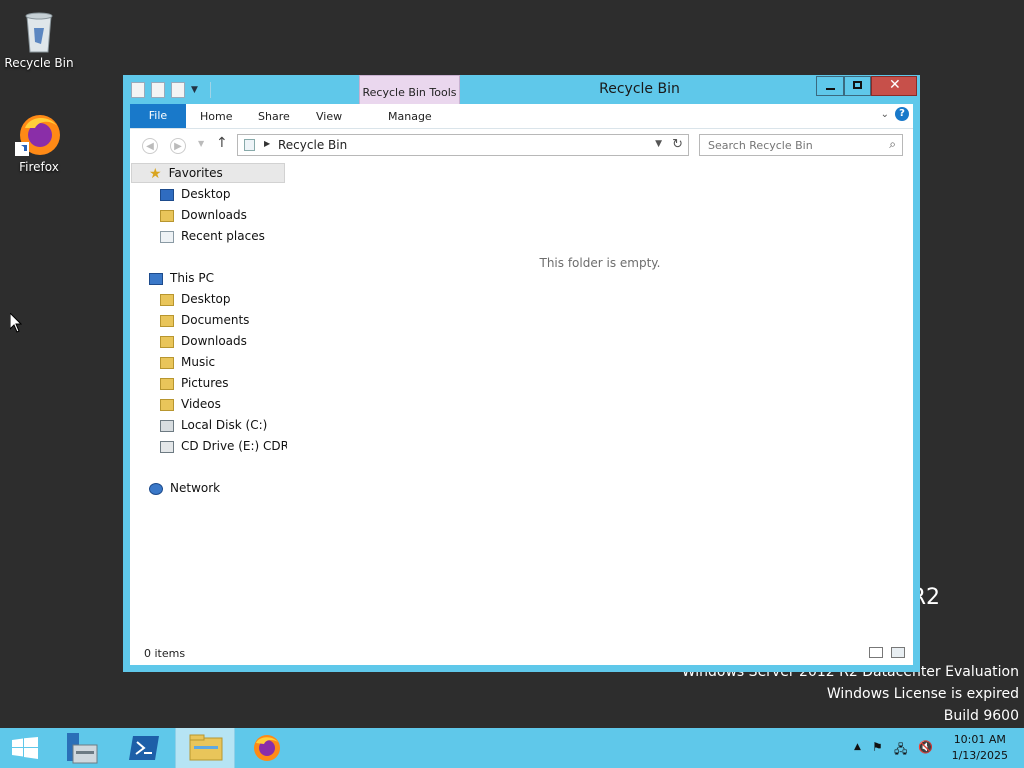  I want to click on star-icon: ★, so click(155, 173).